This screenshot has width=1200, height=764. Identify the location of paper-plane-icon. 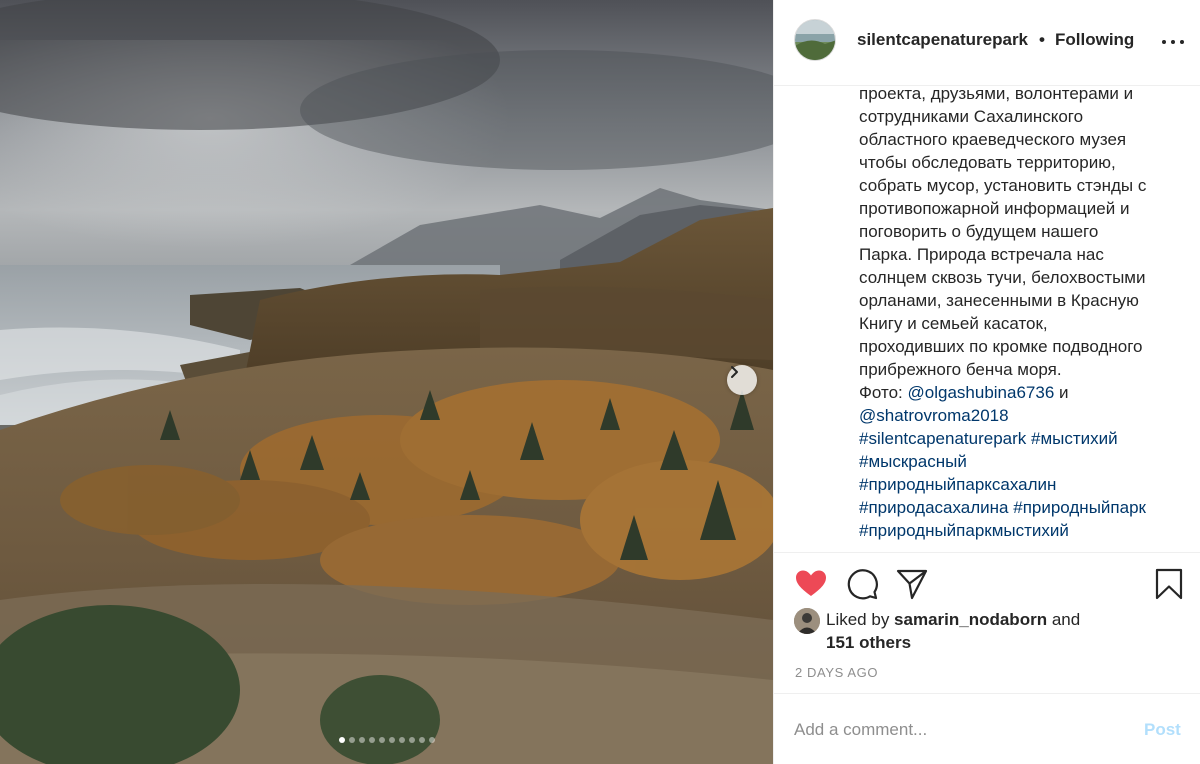
(912, 584).